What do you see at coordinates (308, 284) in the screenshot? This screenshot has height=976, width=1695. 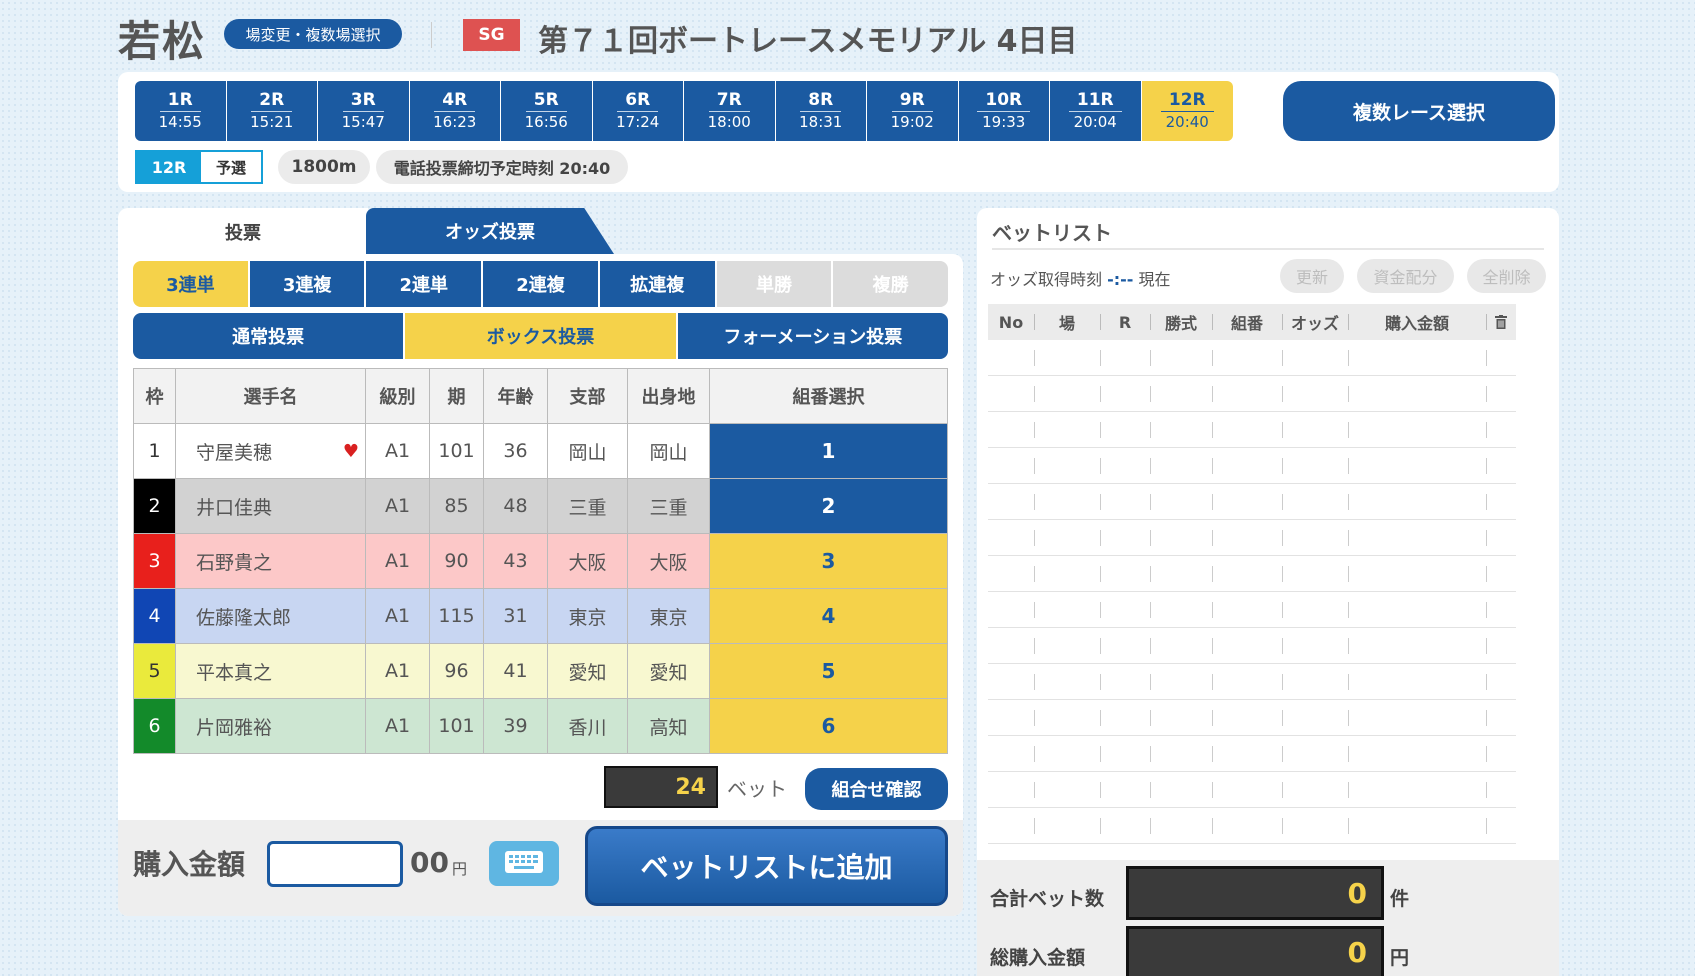 I see `bet-type-tab: 3連複` at bounding box center [308, 284].